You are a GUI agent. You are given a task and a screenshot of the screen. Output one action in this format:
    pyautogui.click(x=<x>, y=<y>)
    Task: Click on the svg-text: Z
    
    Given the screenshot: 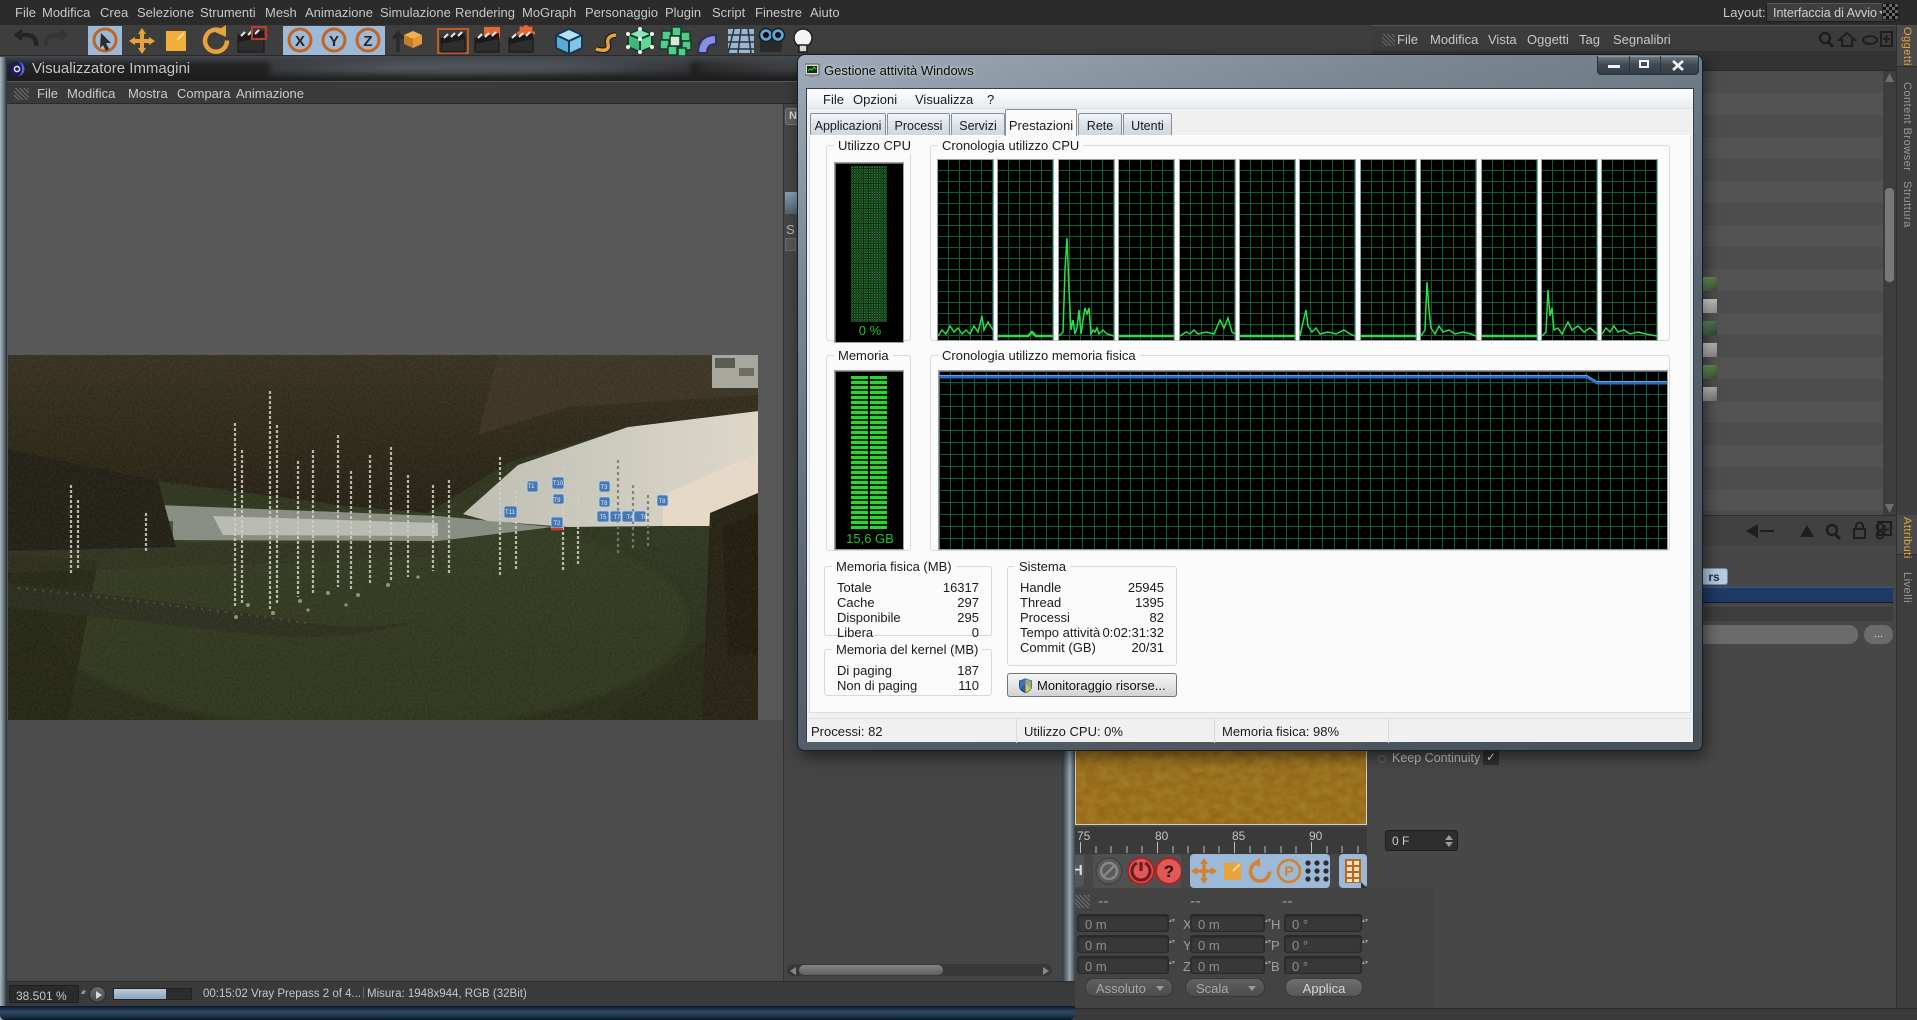 What is the action you would take?
    pyautogui.click(x=367, y=41)
    